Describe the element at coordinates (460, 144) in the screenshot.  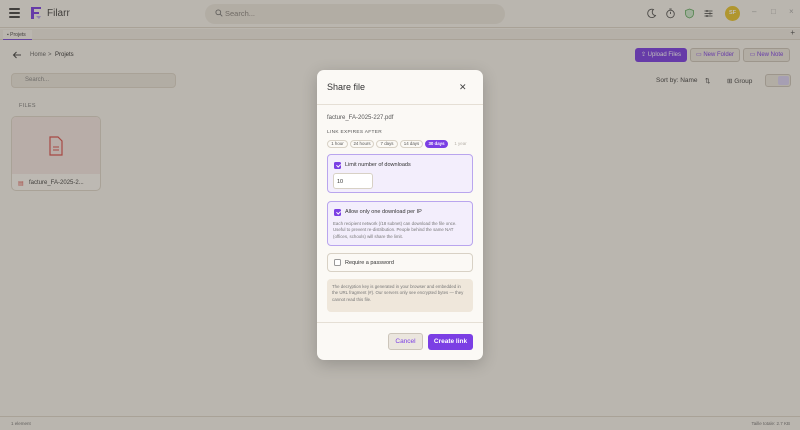
I see `expiry-option-1-year: 1 year` at that location.